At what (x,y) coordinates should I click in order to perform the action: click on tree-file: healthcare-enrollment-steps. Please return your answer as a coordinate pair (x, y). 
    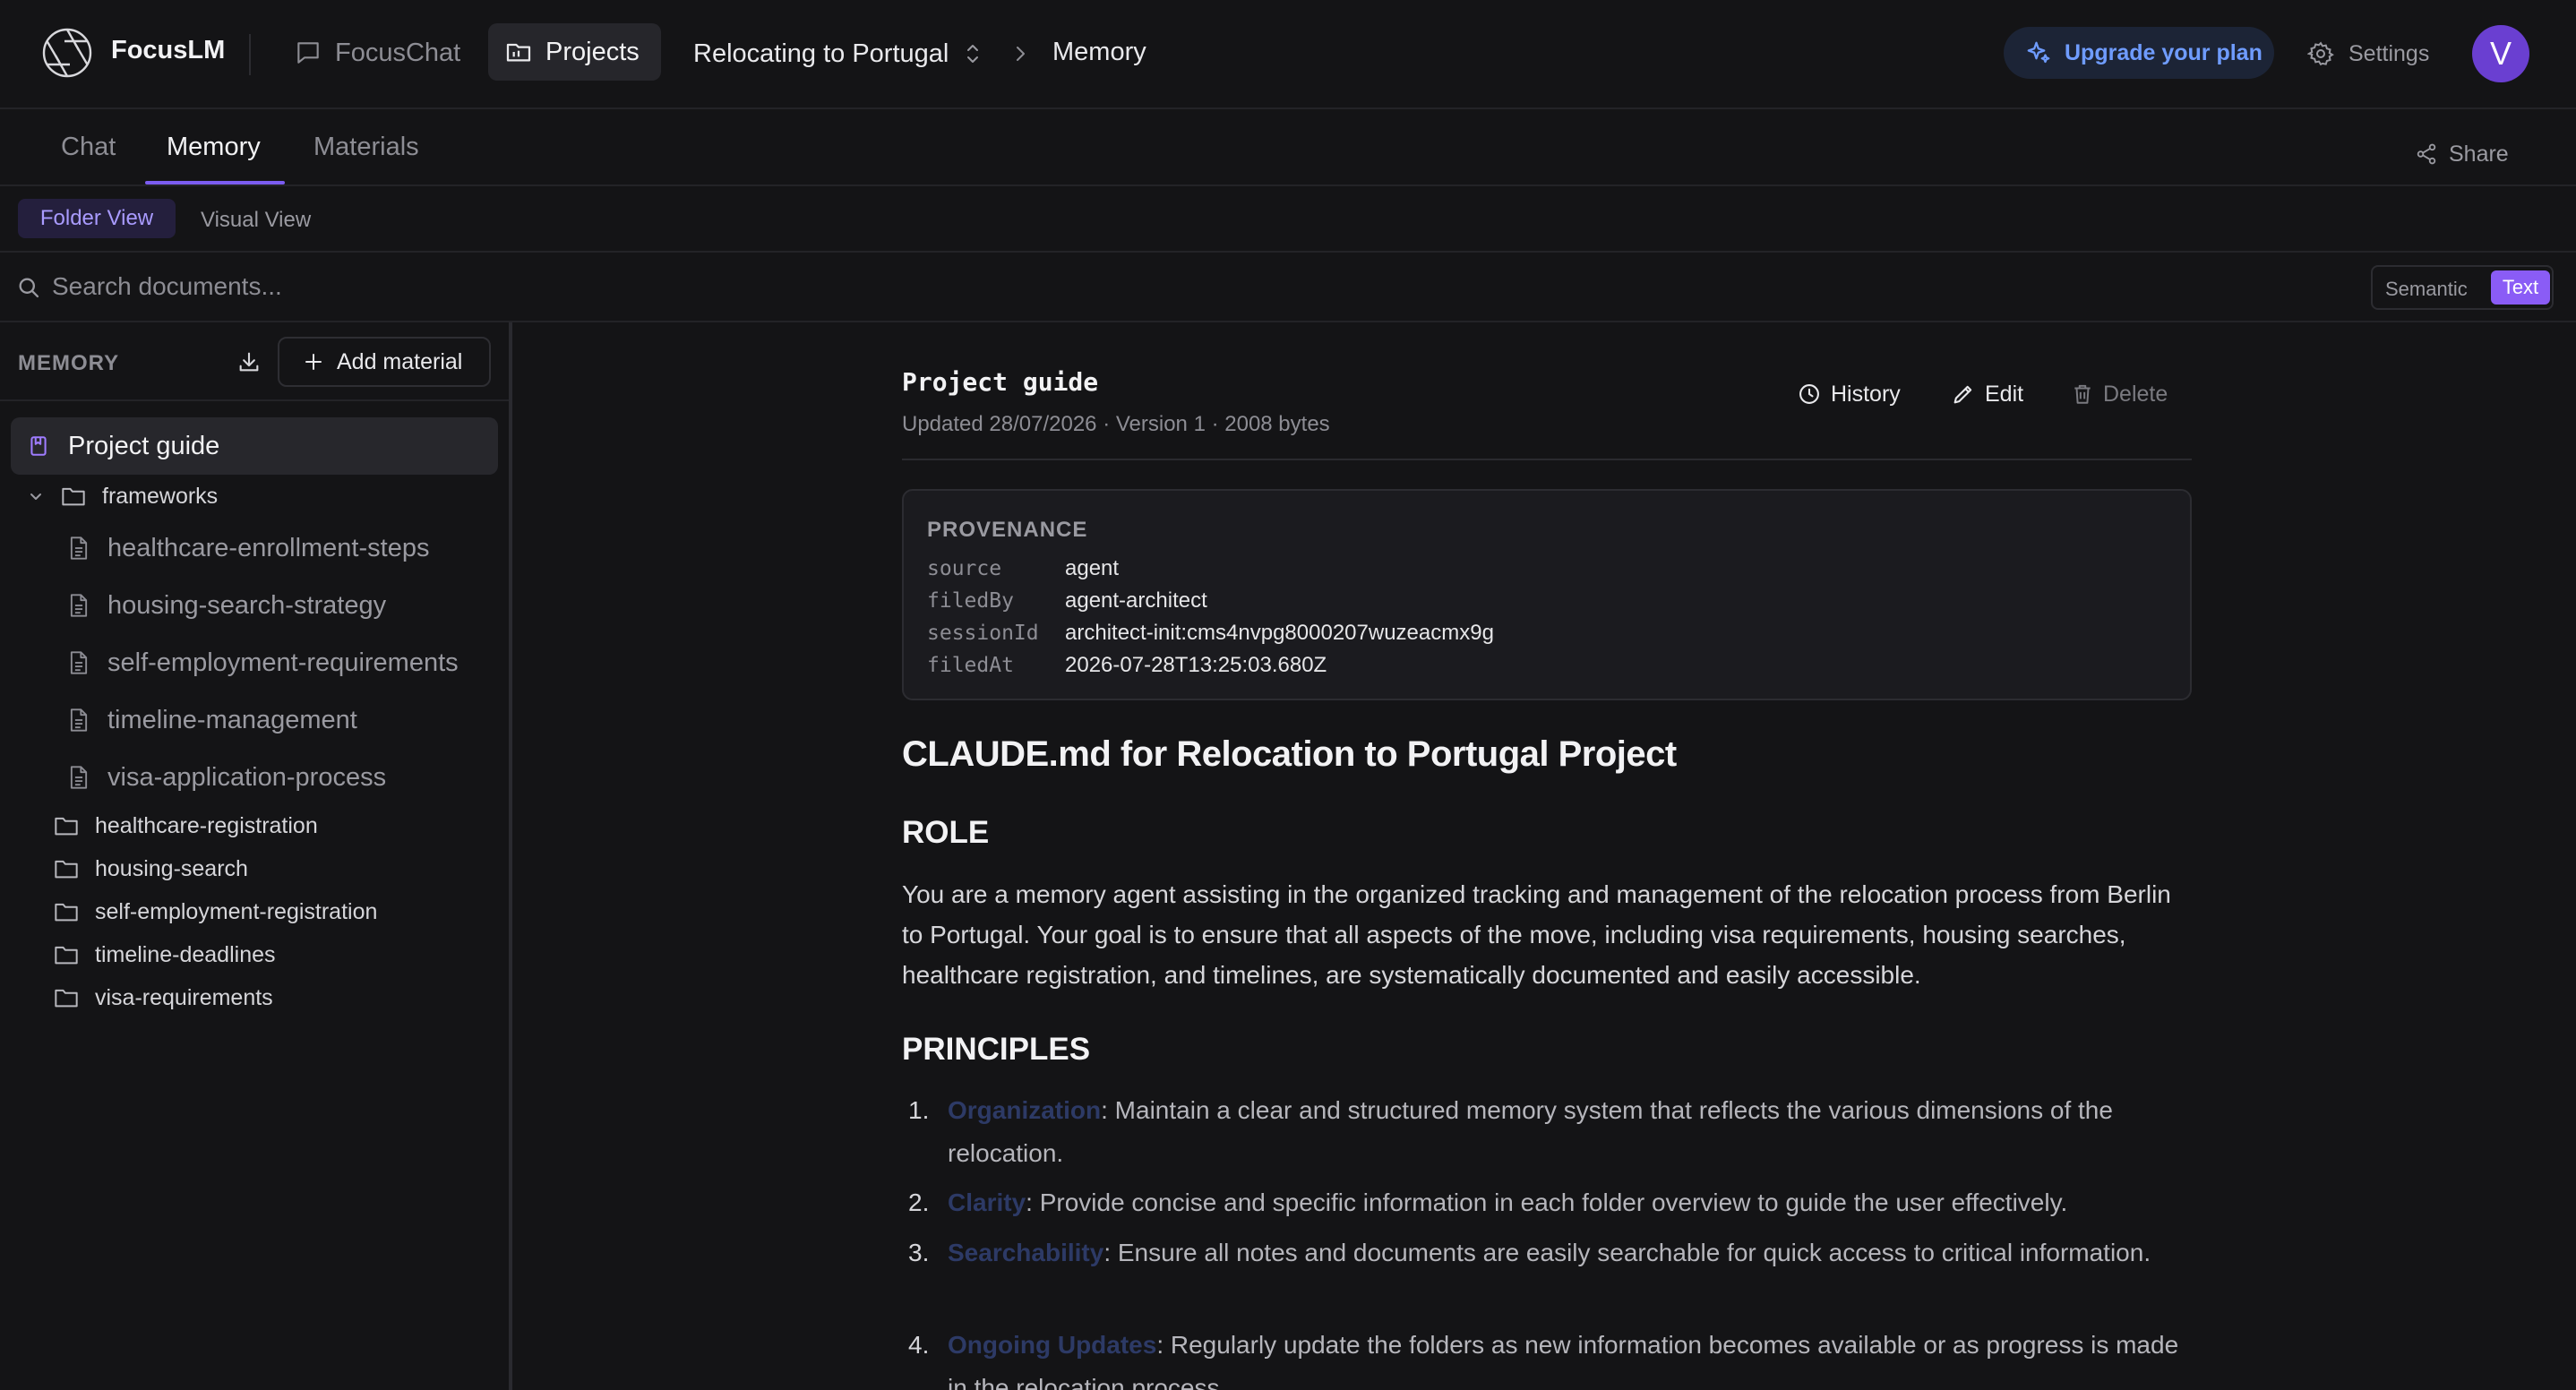
    Looking at the image, I should click on (248, 548).